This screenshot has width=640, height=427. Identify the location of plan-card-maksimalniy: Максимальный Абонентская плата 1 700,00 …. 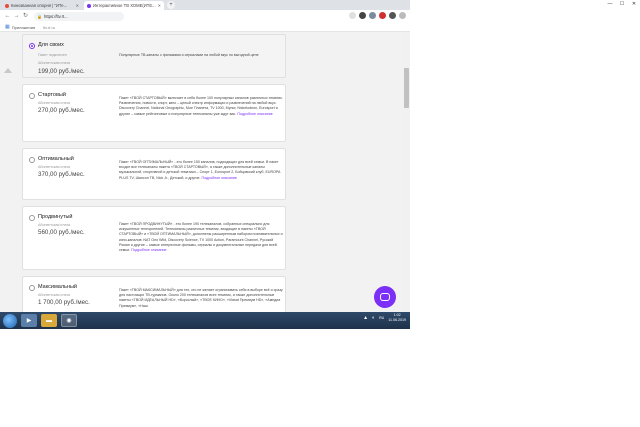
(154, 294).